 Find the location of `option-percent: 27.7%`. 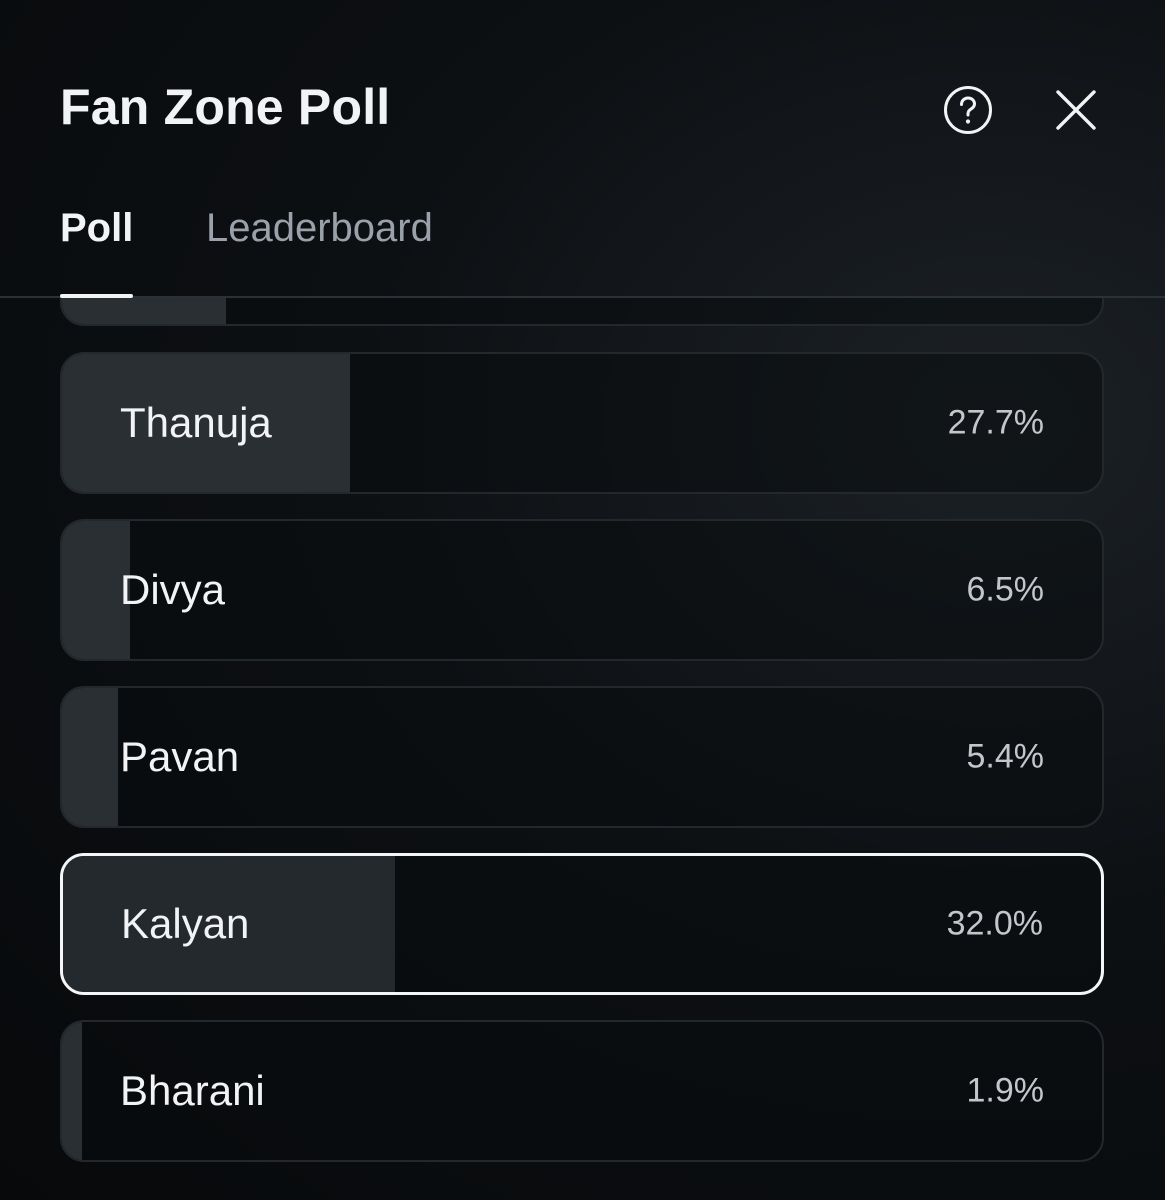

option-percent: 27.7% is located at coordinates (995, 422).